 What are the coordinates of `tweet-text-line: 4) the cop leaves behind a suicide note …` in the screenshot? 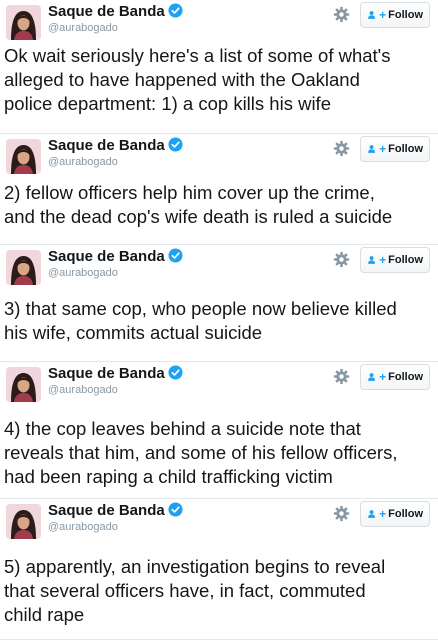 It's located at (182, 428).